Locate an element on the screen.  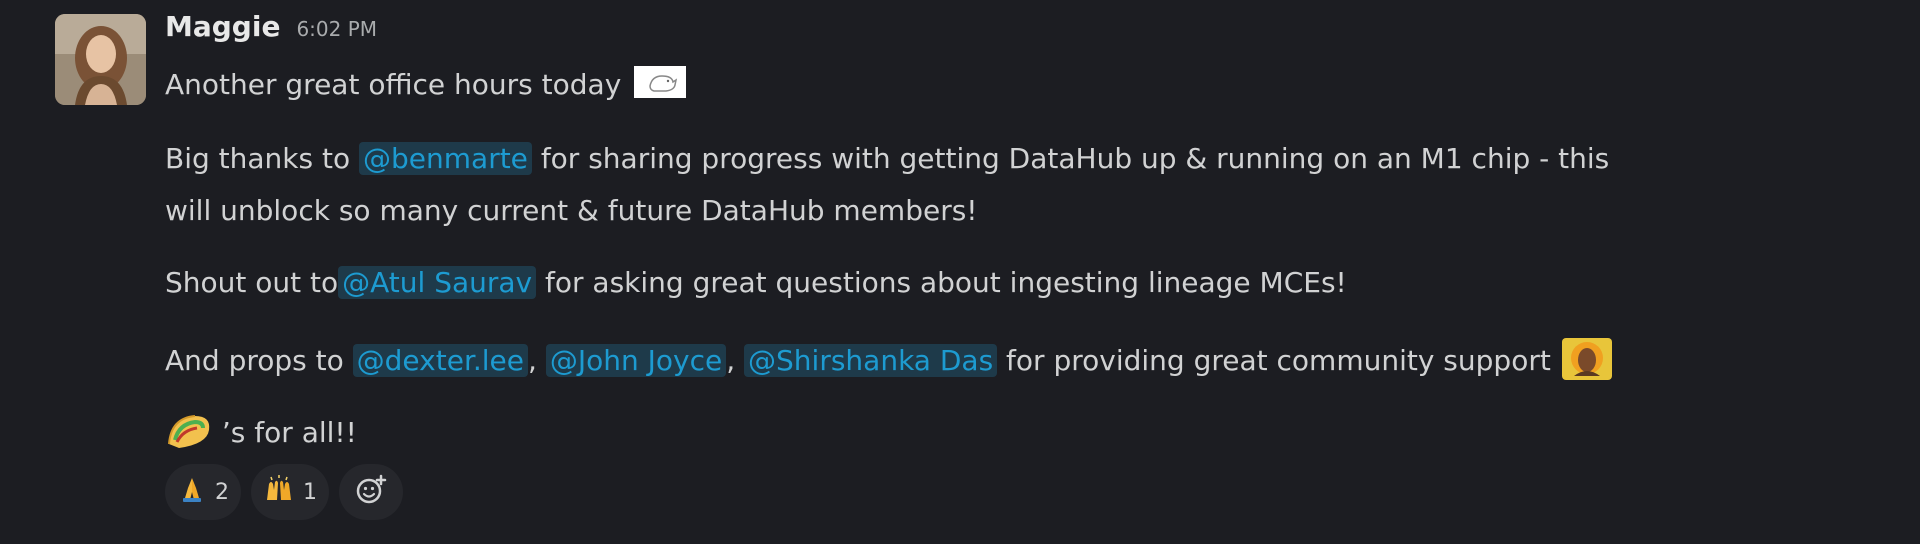
message-text: Another great office hours today is located at coordinates (393, 84).